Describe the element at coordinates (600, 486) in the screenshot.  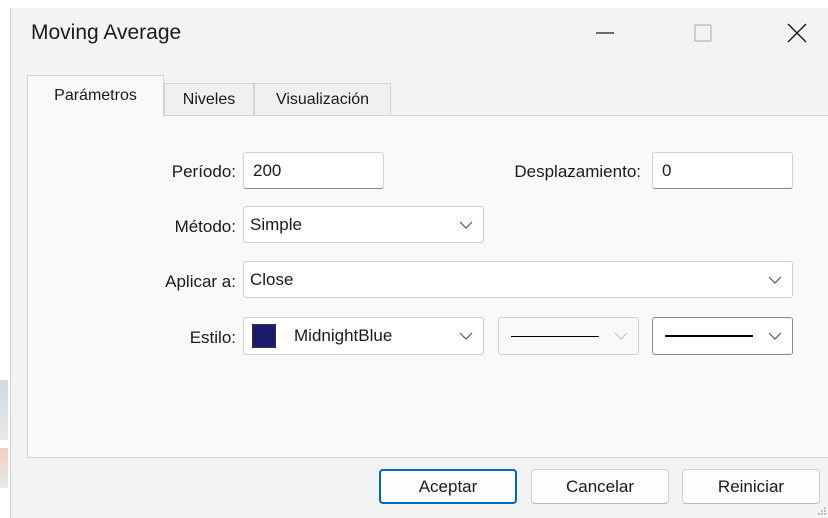
I see `cancel-button: Cancelar` at that location.